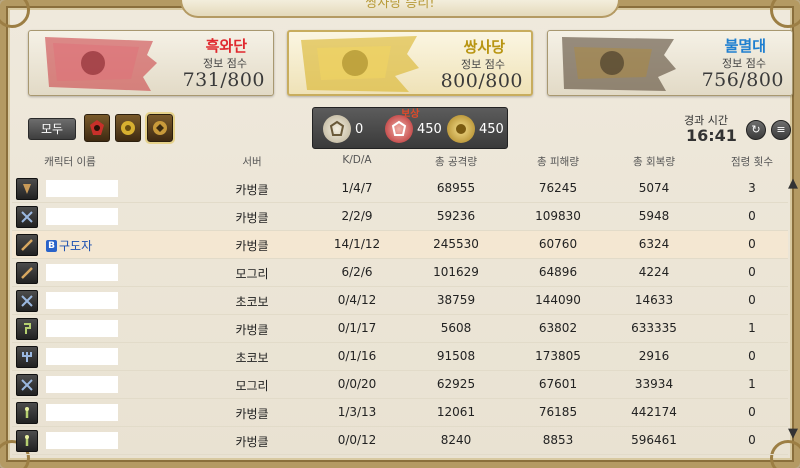 The width and height of the screenshot is (800, 468). Describe the element at coordinates (456, 244) in the screenshot. I see `attack-cell: 245530` at that location.